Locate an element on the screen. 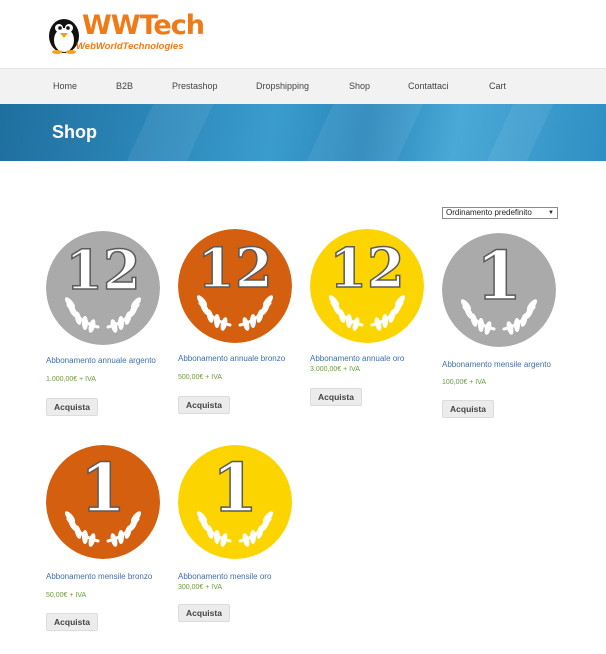 The width and height of the screenshot is (606, 654). nav-item-prestashop: Prestashop is located at coordinates (195, 86).